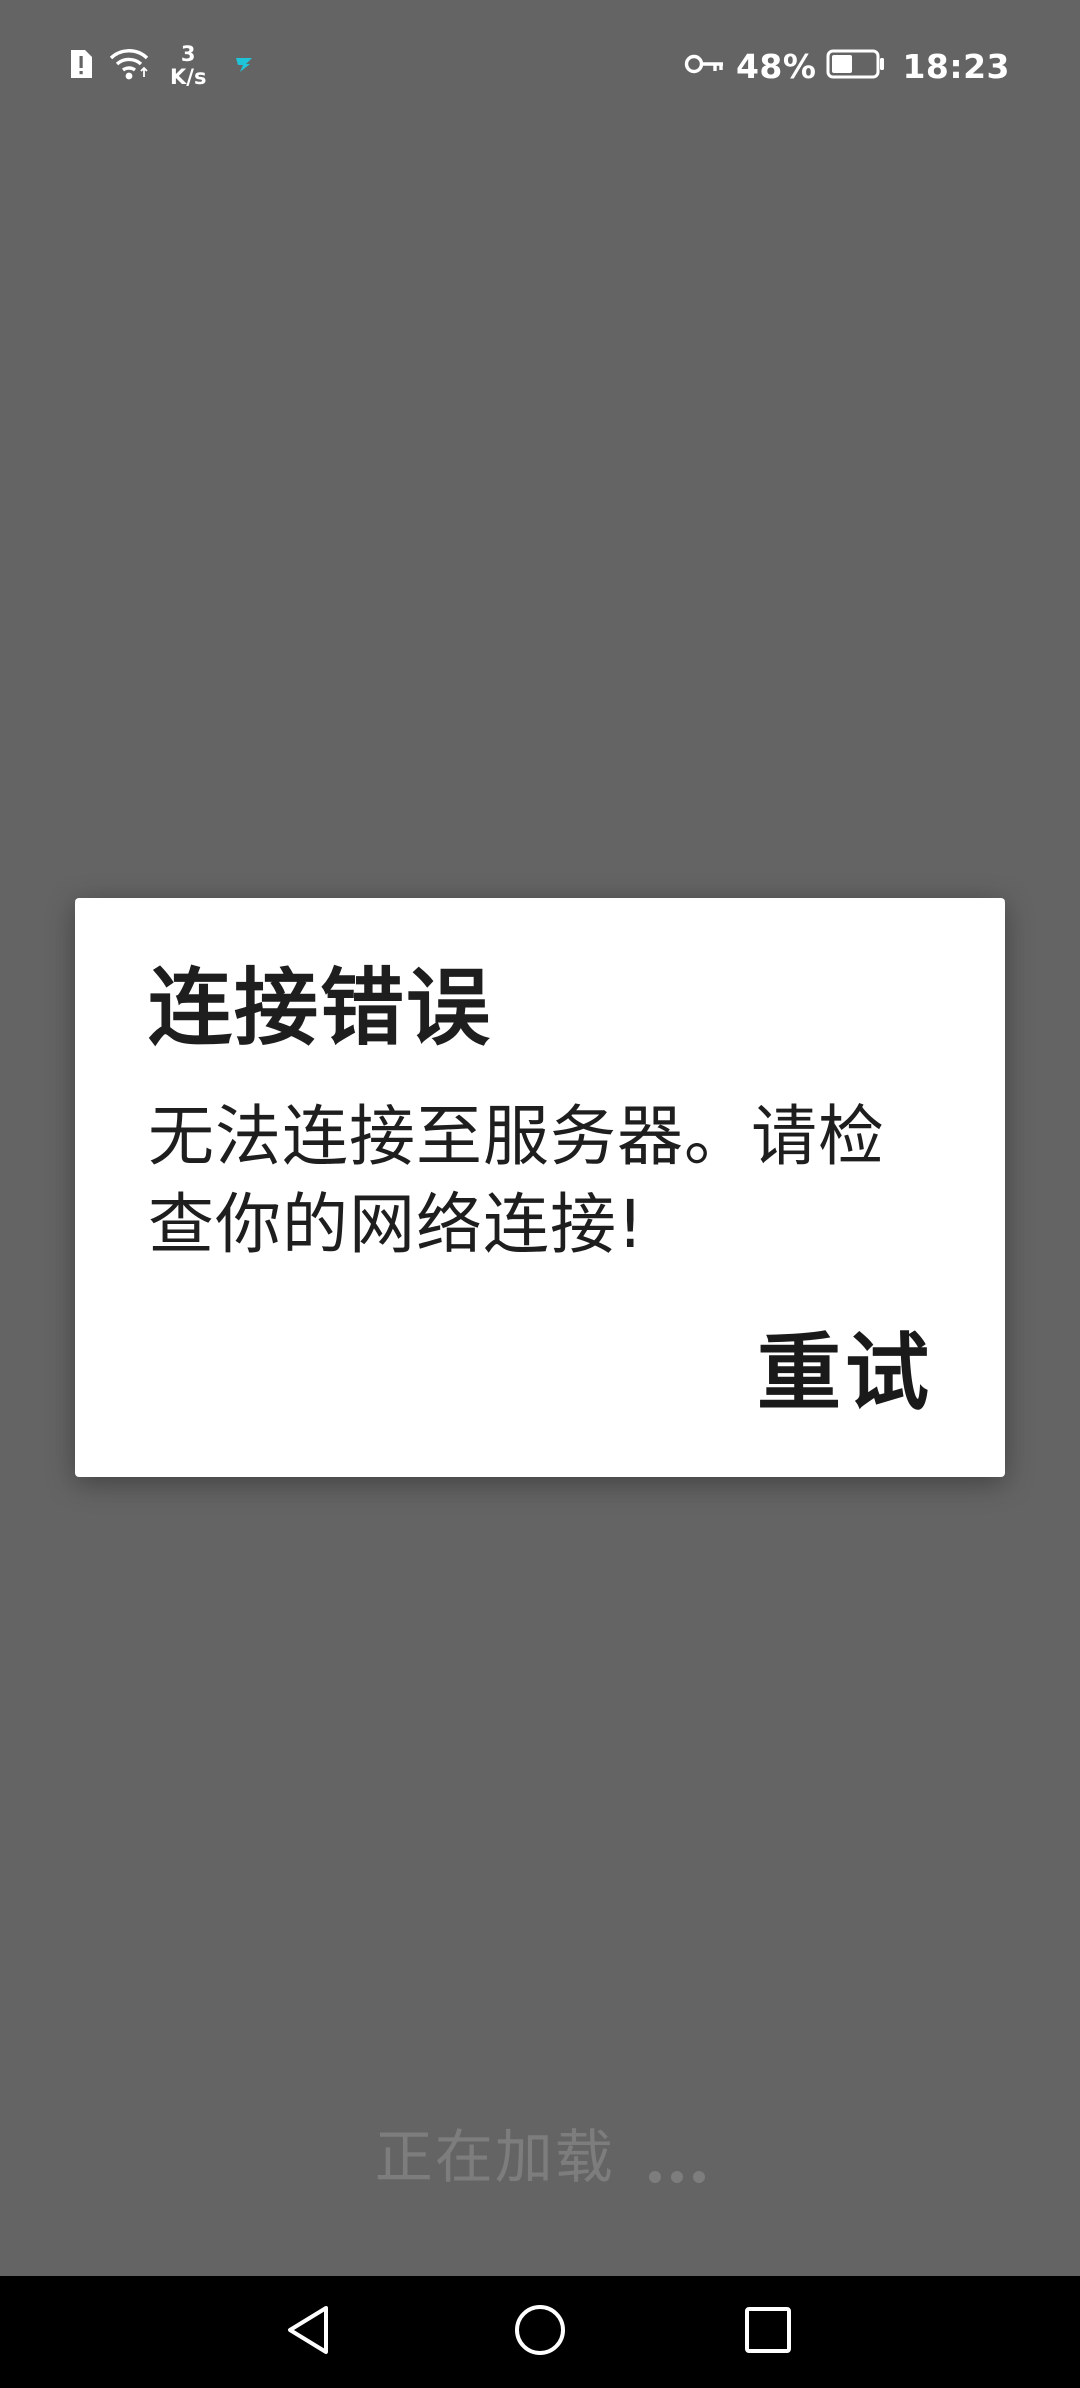 Image resolution: width=1080 pixels, height=2388 pixels. What do you see at coordinates (320, 1008) in the screenshot?
I see `dialog-title: 连接错误` at bounding box center [320, 1008].